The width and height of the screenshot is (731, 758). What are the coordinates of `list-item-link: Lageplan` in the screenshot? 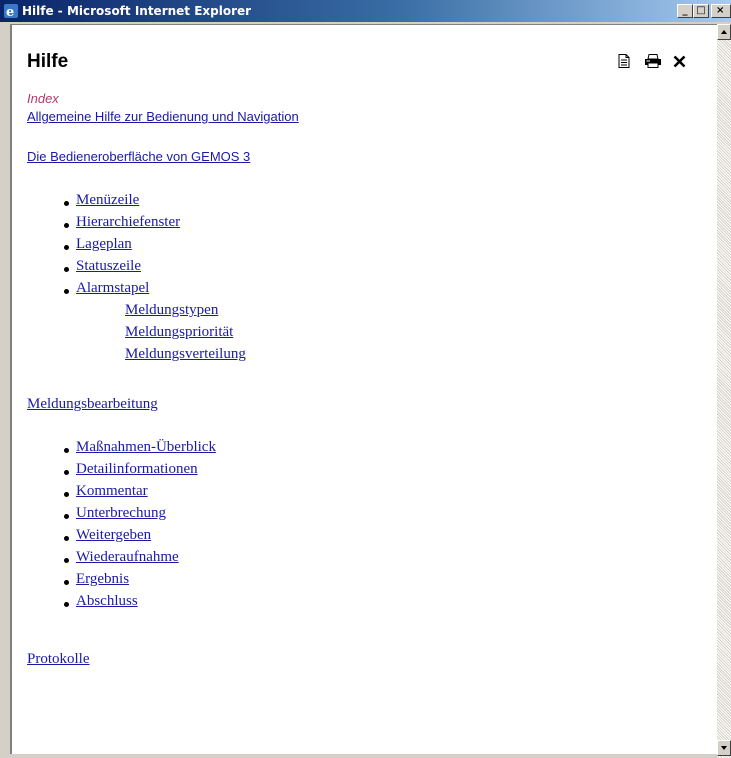 It's located at (104, 244).